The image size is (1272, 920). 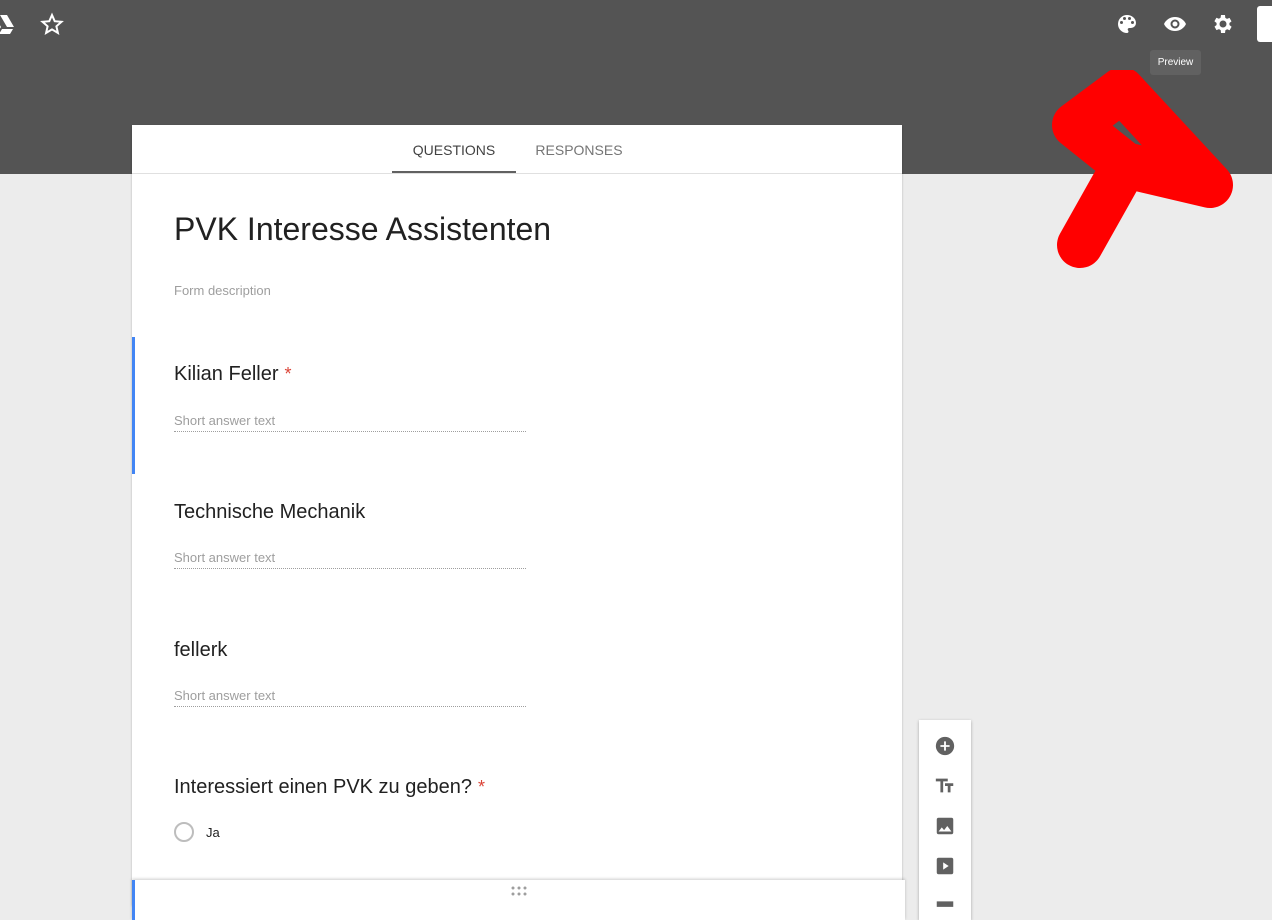 What do you see at coordinates (517, 813) in the screenshot?
I see `question-card: Interessiert einen PVK zu geben? * Ja` at bounding box center [517, 813].